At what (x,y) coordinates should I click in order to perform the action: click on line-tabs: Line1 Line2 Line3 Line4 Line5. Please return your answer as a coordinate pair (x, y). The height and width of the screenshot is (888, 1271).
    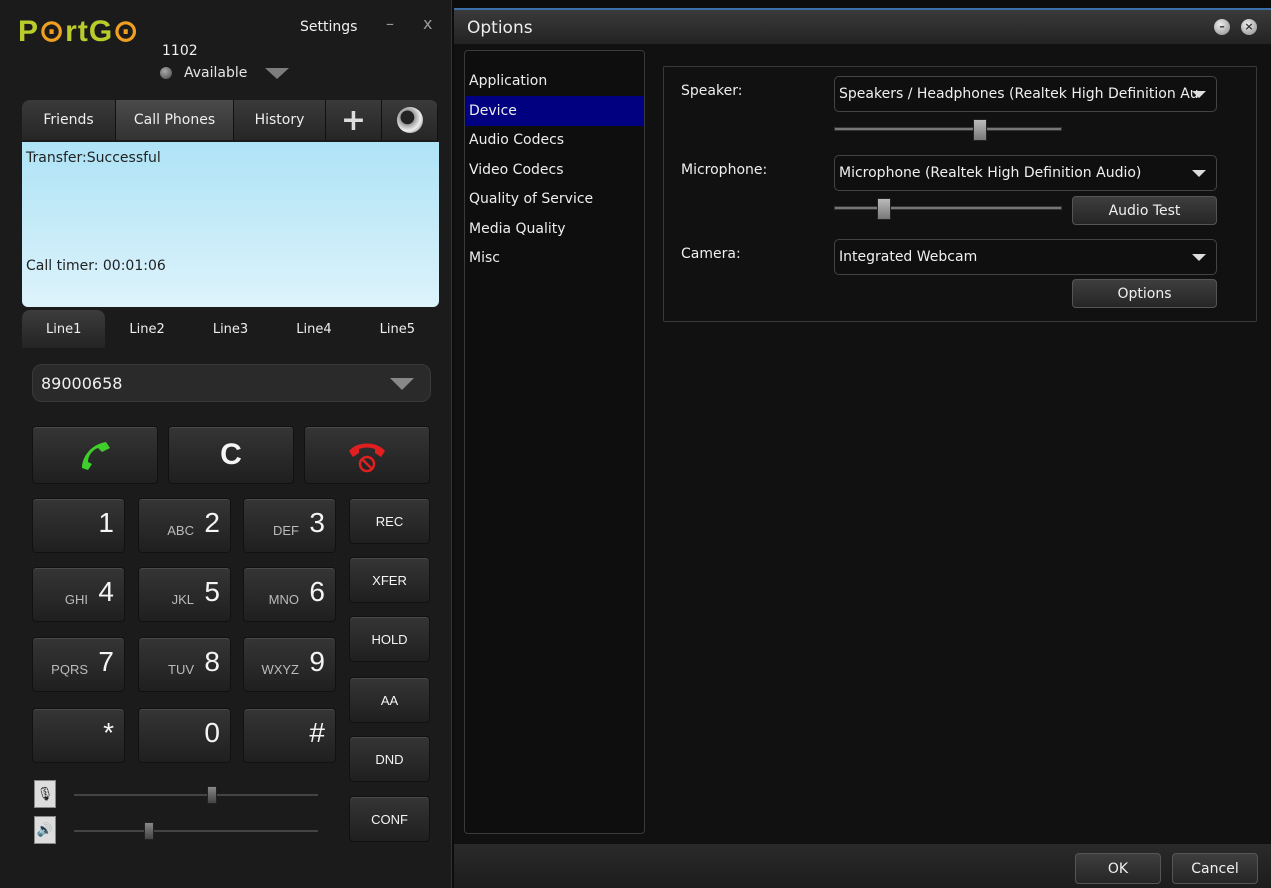
    Looking at the image, I should click on (230, 329).